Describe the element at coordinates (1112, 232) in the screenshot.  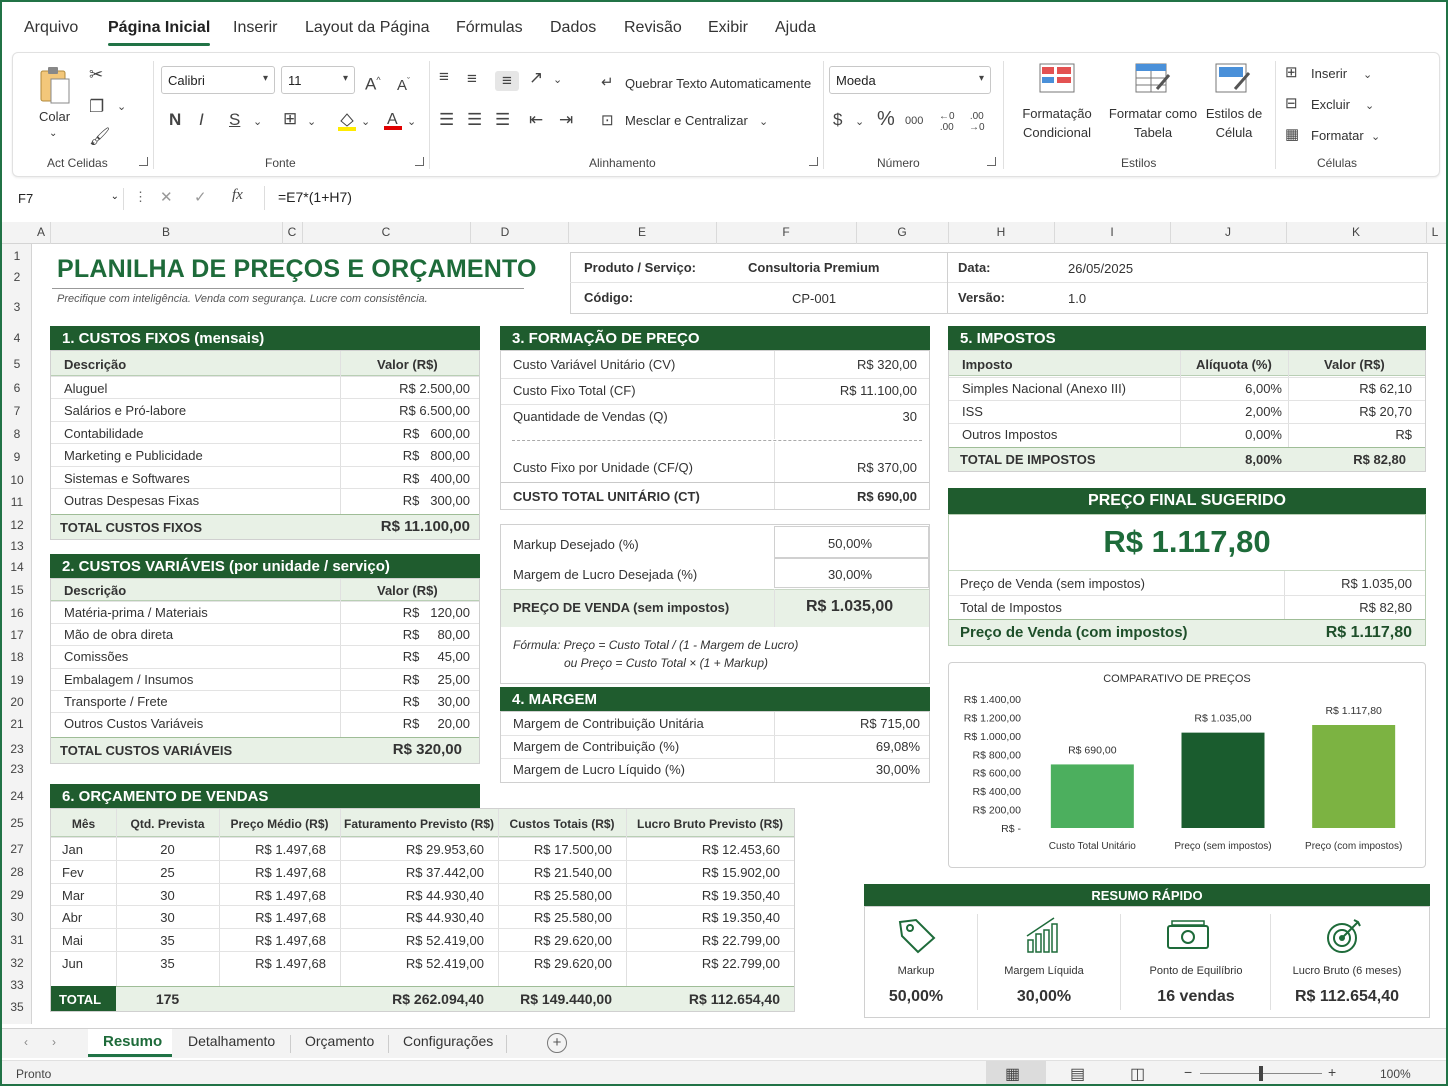
I see `col-header: I` at that location.